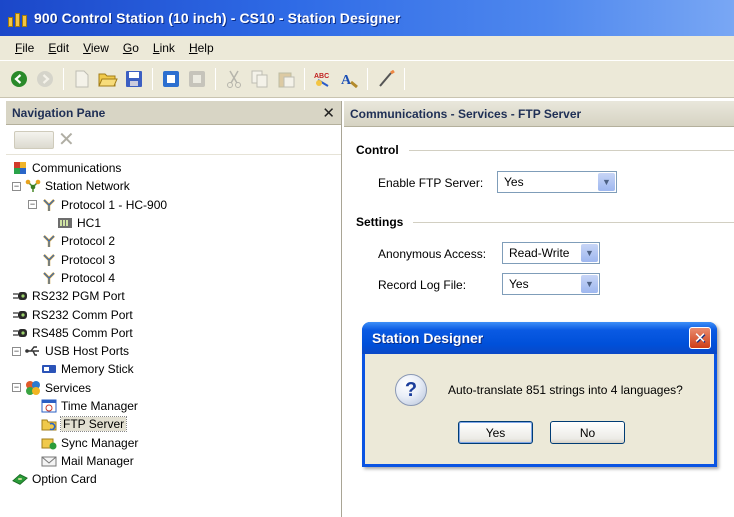  I want to click on dialog-title-bar: Station Designer ✕, so click(539, 338).